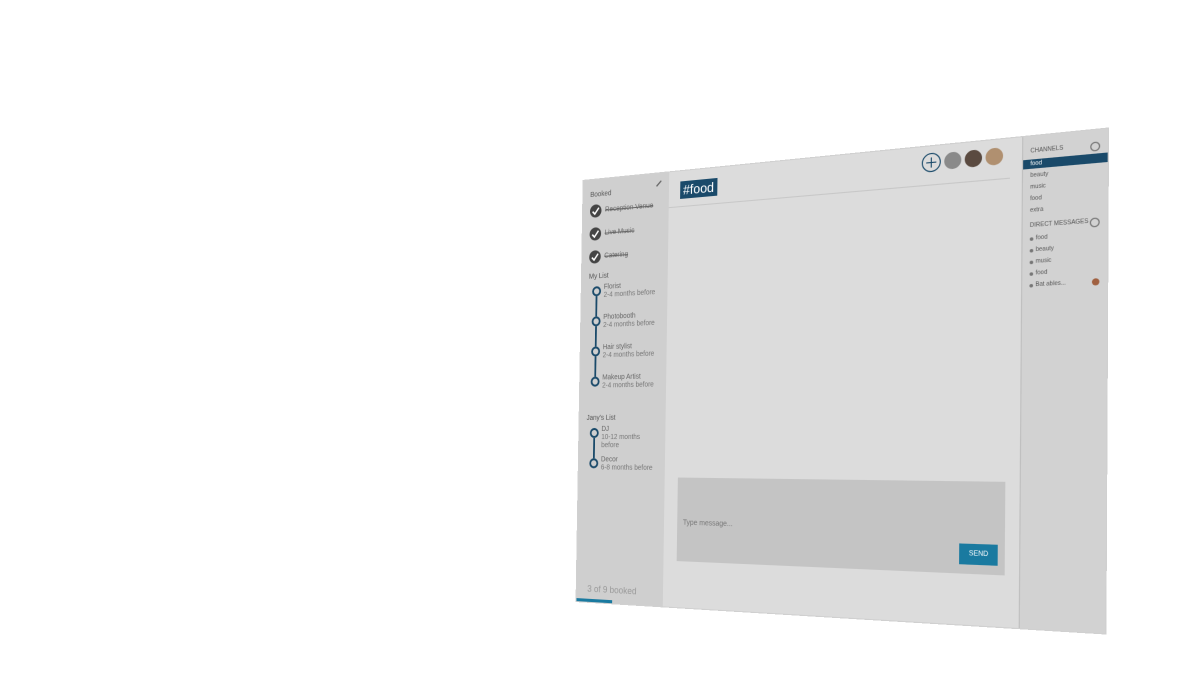 The height and width of the screenshot is (675, 1200). Describe the element at coordinates (594, 601) in the screenshot. I see `progress-bar` at that location.